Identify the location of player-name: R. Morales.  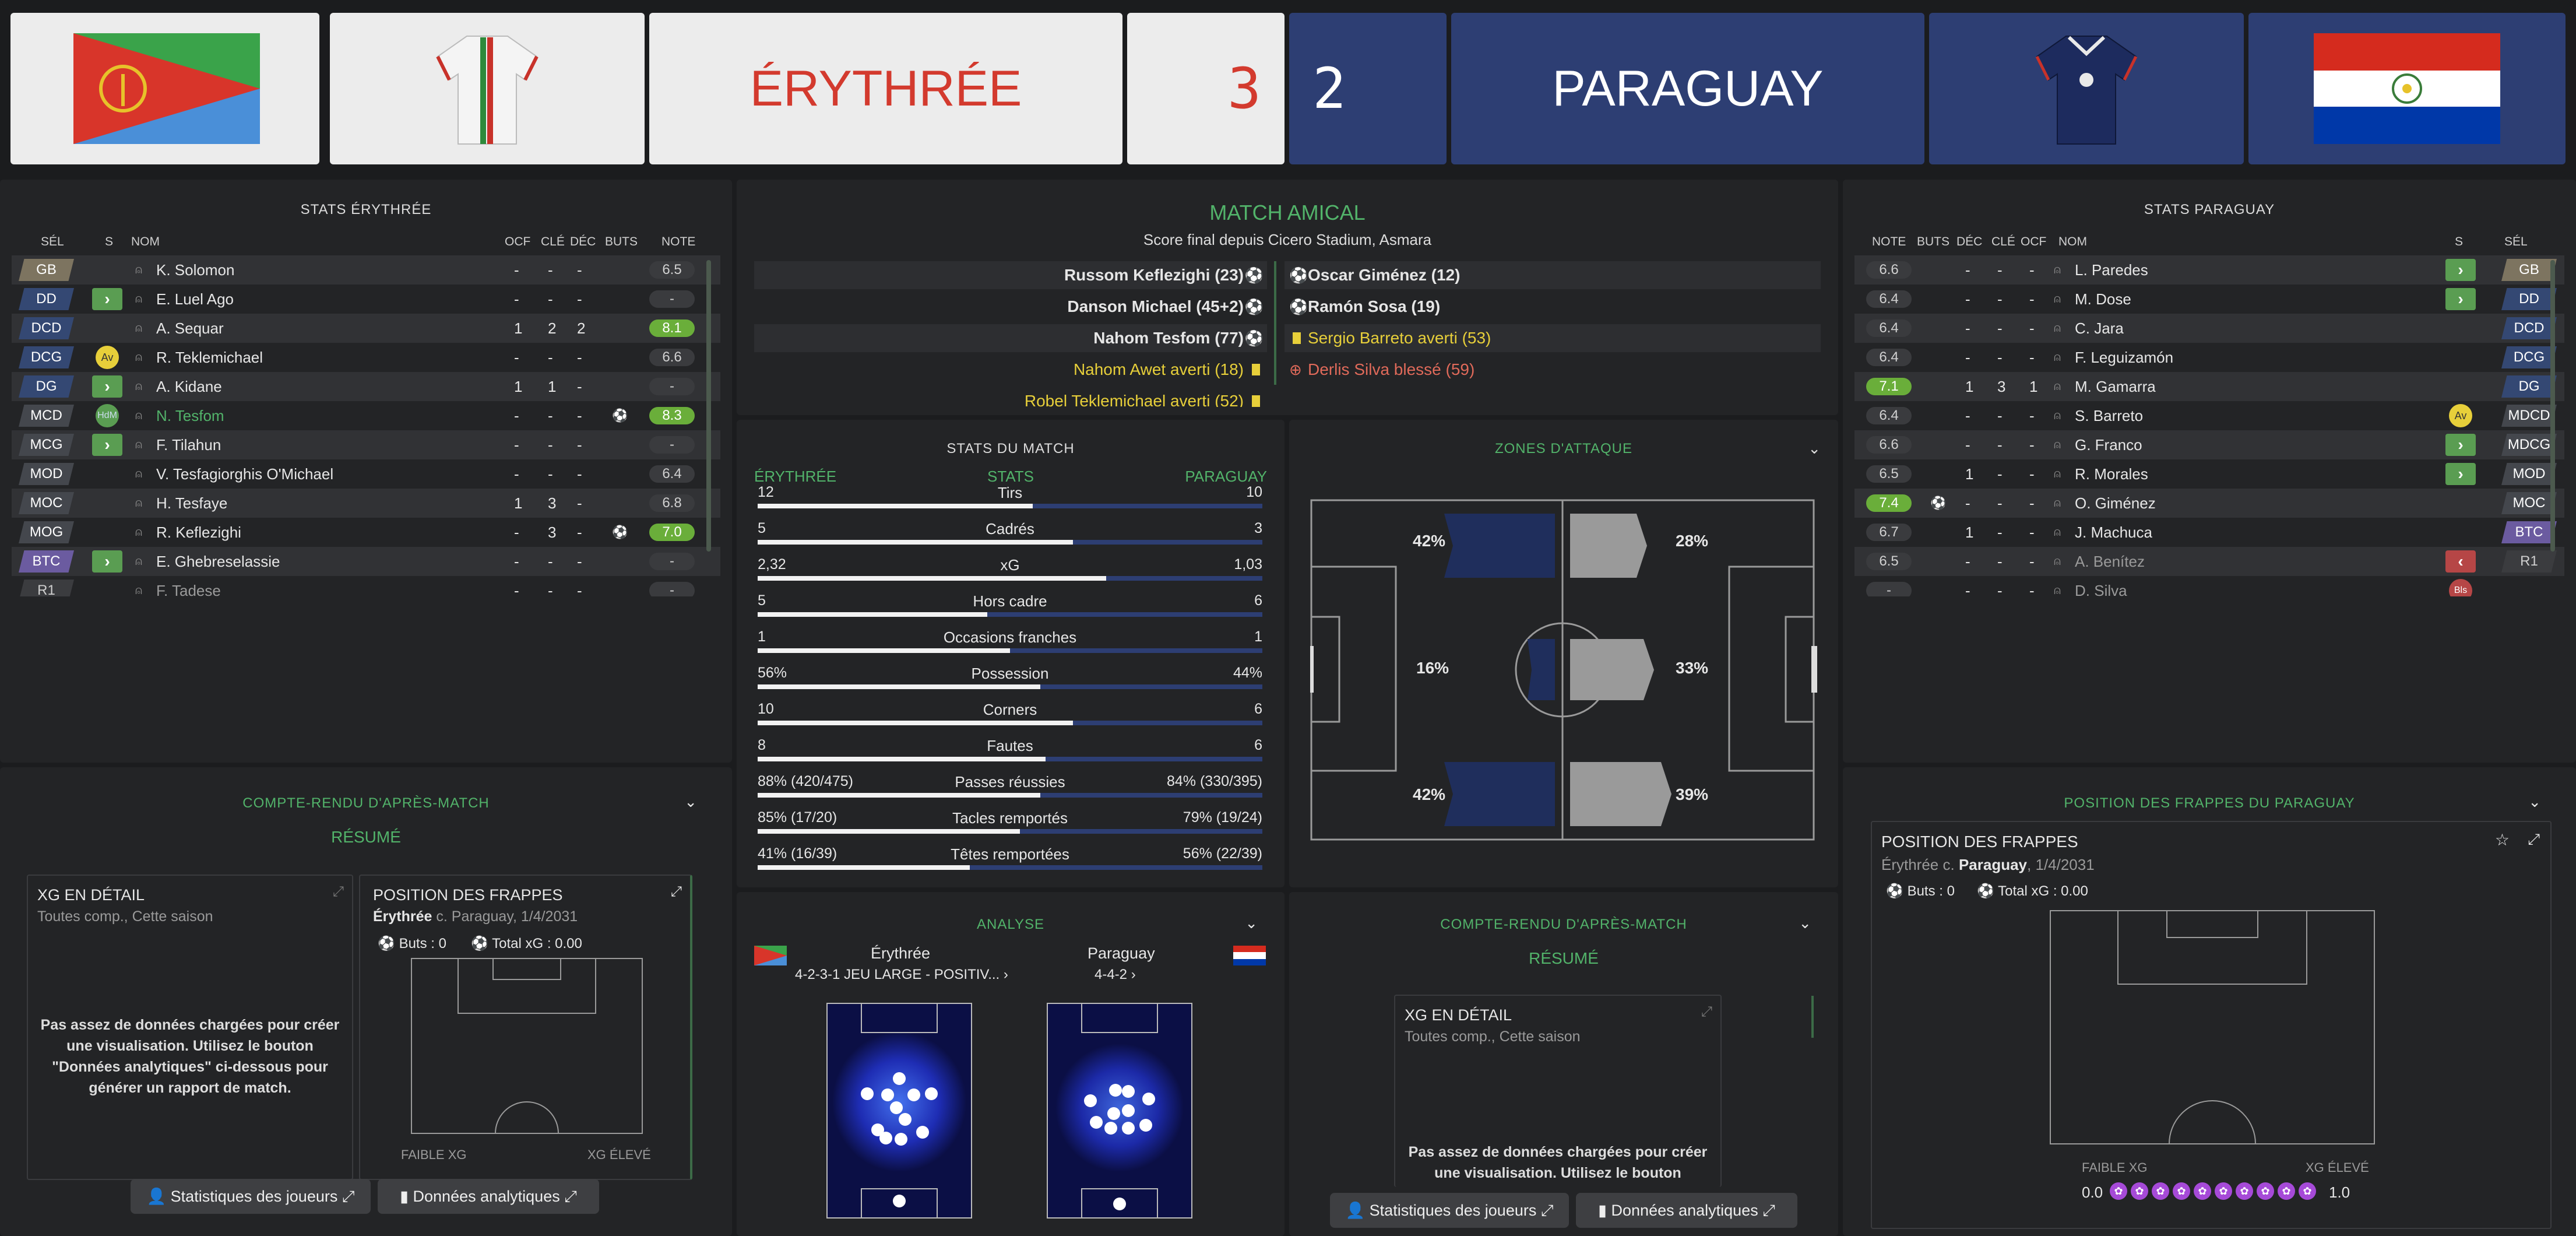
(2112, 474).